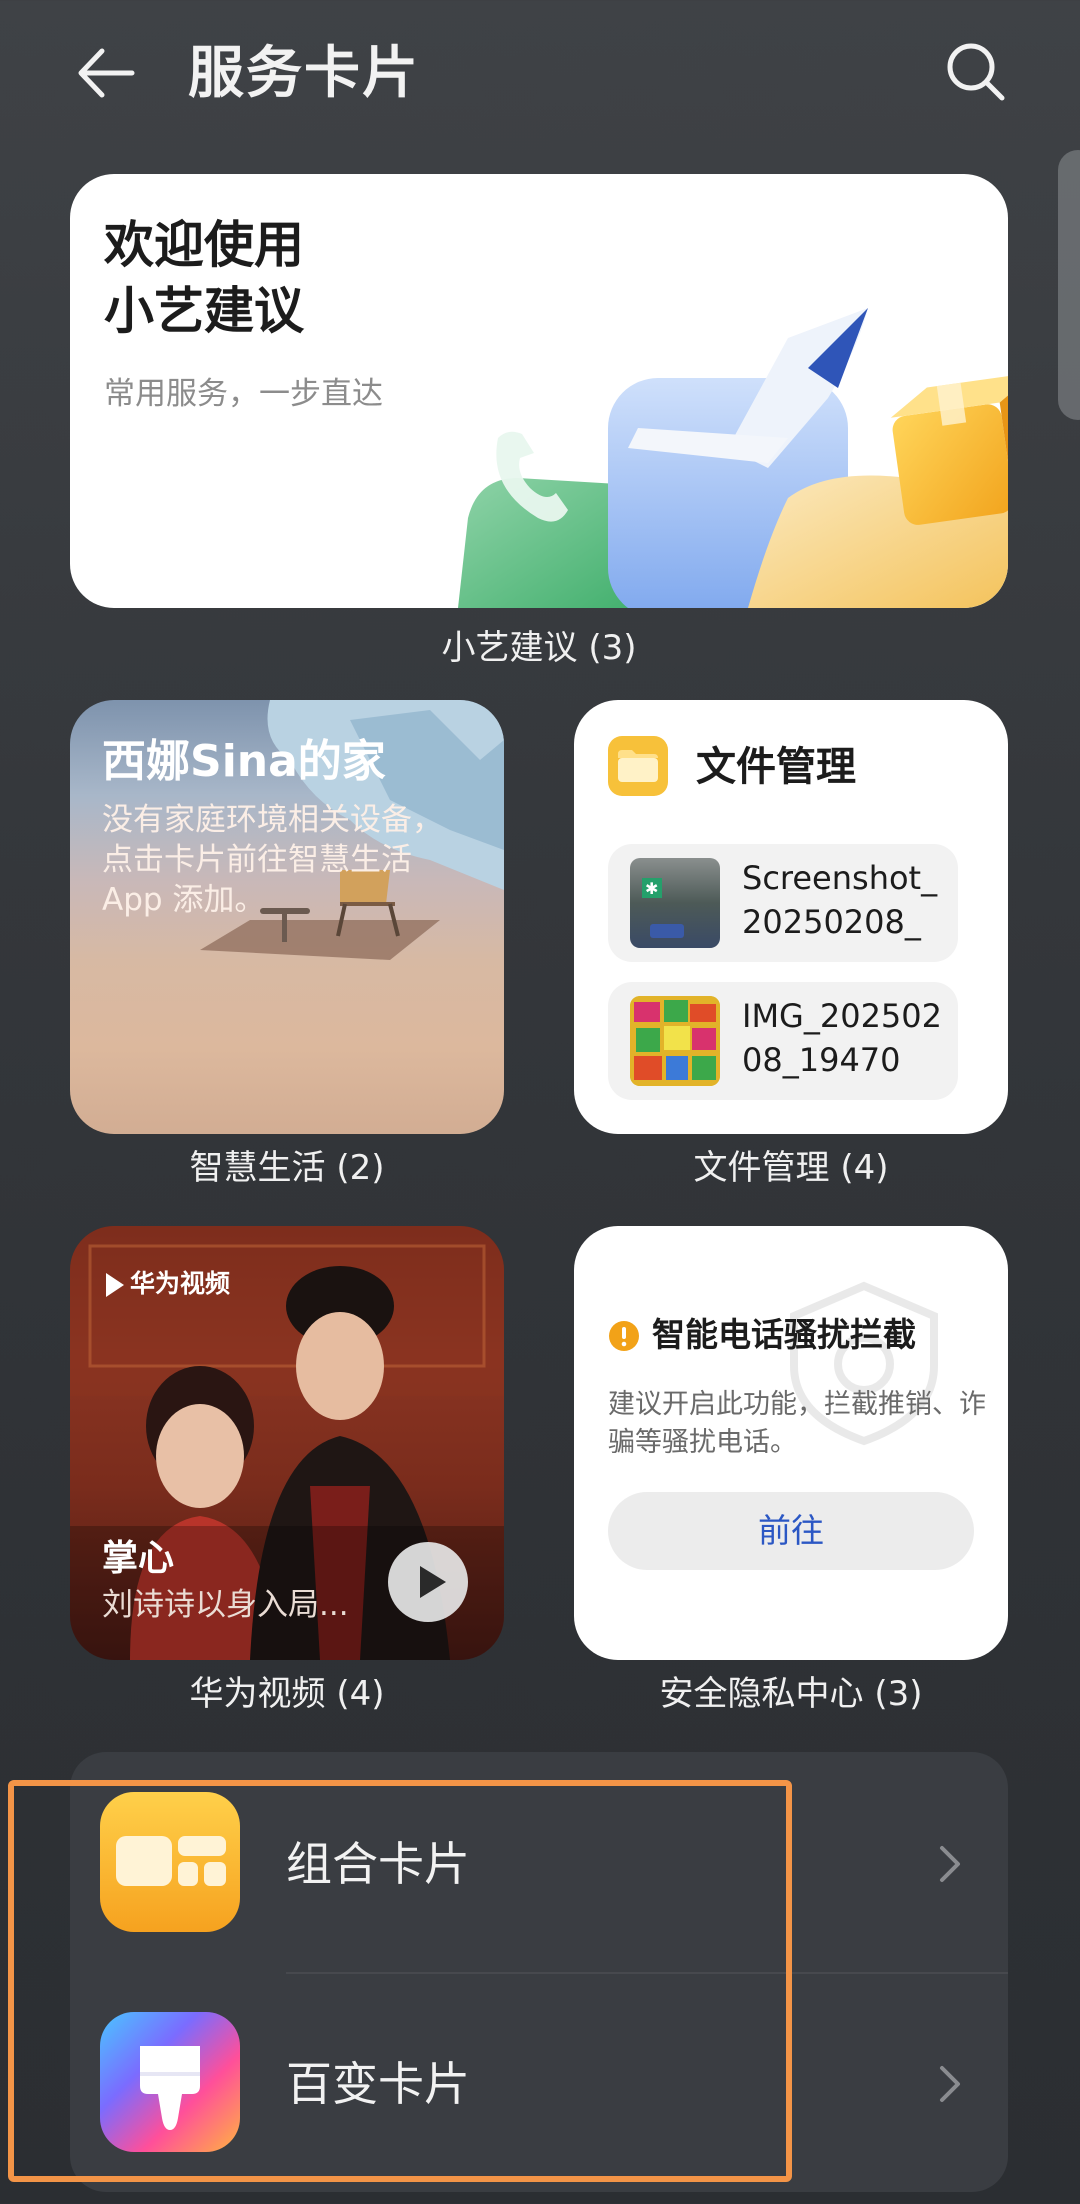  Describe the element at coordinates (675, 1041) in the screenshot. I see `image-thumbnail` at that location.